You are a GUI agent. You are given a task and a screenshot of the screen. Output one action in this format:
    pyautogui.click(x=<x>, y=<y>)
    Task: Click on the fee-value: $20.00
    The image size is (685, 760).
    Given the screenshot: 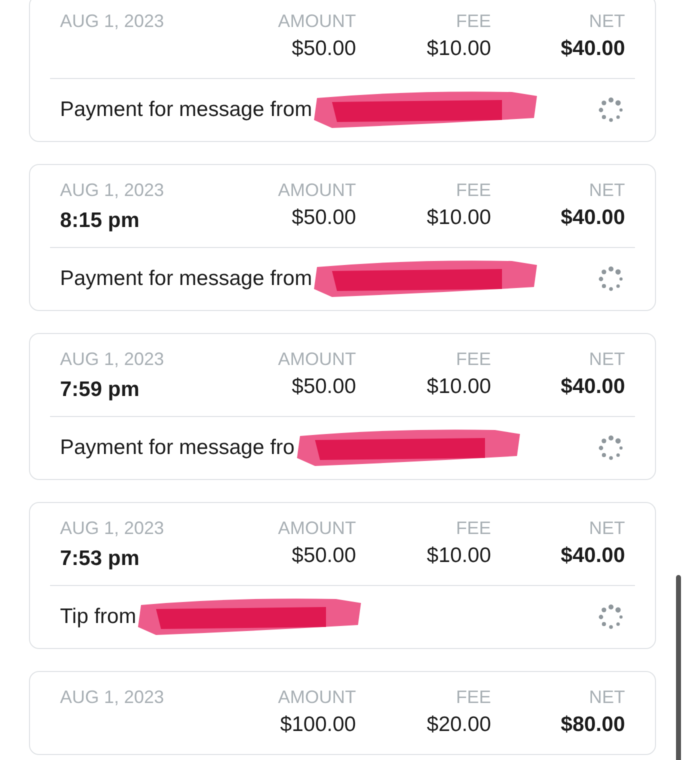 What is the action you would take?
    pyautogui.click(x=458, y=725)
    